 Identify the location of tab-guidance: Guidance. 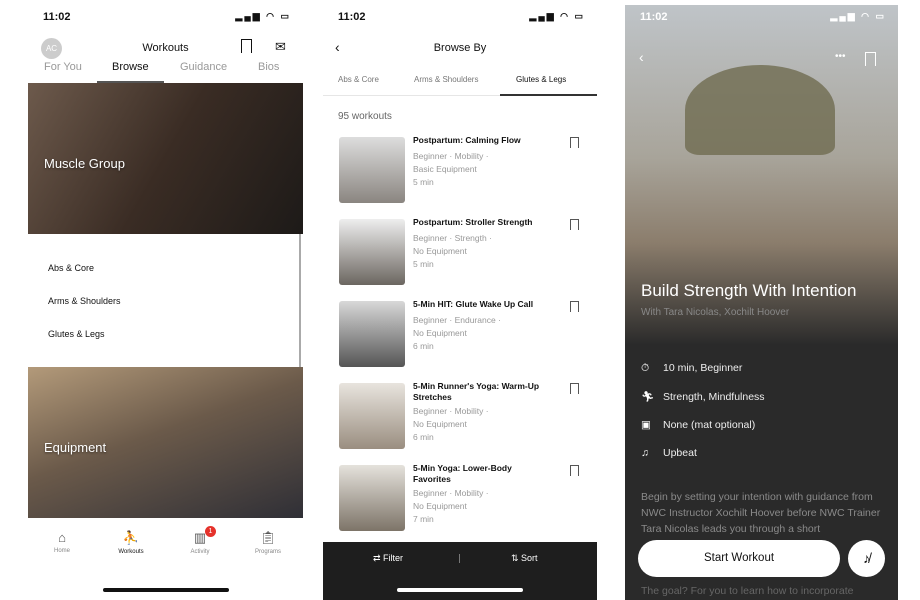
(203, 67).